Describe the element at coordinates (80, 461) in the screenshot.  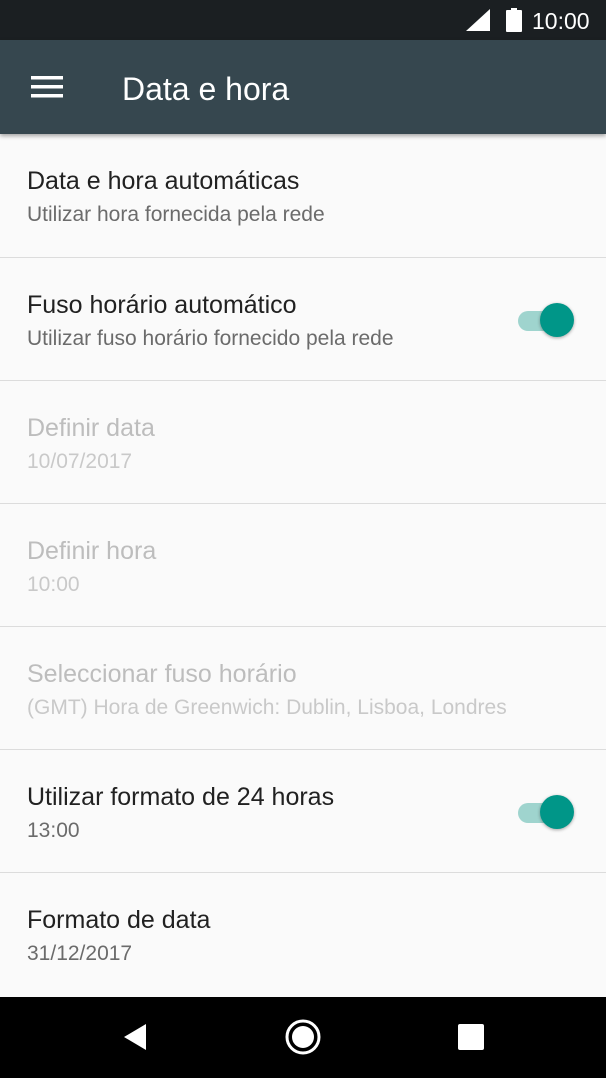
I see `setting-subtitle: 10/07/2017` at that location.